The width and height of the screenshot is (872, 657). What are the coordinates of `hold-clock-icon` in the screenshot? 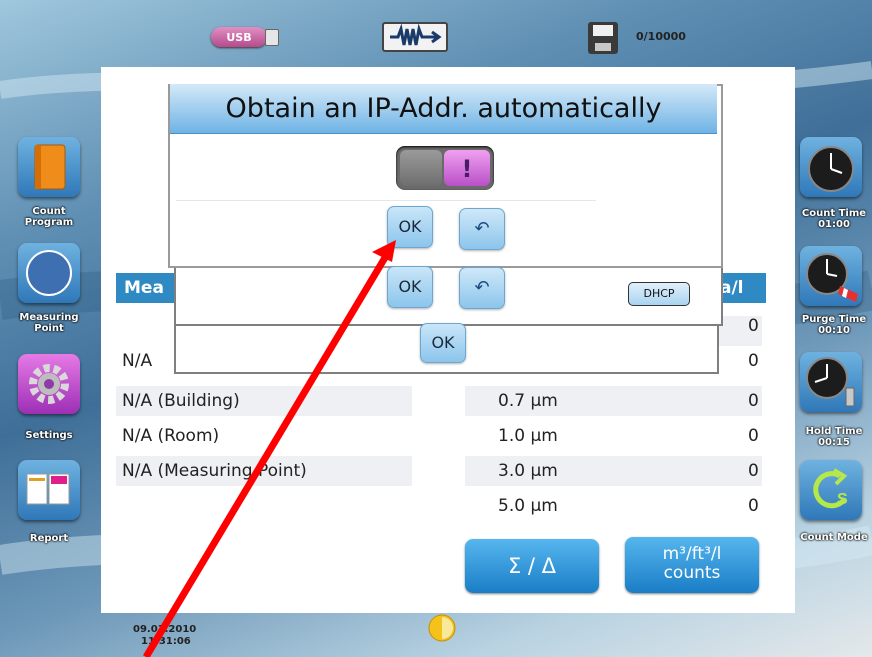 It's located at (830, 382).